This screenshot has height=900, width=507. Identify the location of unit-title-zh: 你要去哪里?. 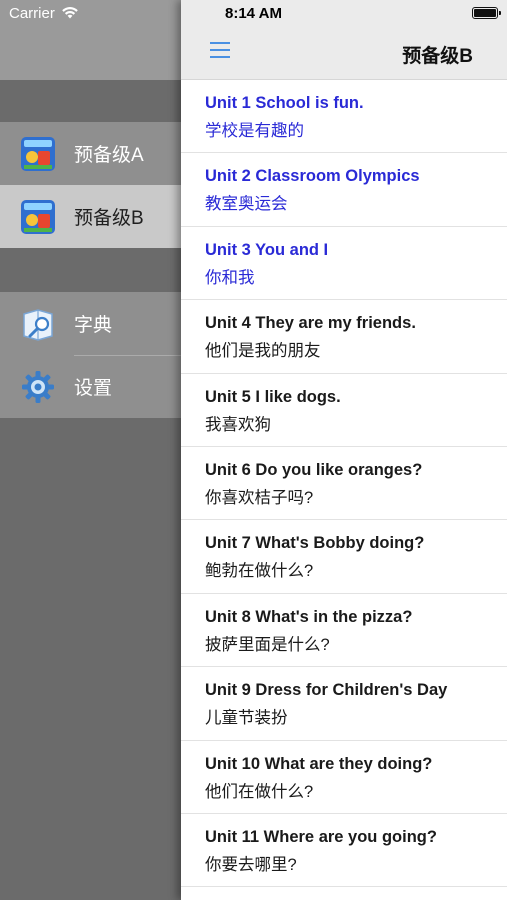
(251, 864).